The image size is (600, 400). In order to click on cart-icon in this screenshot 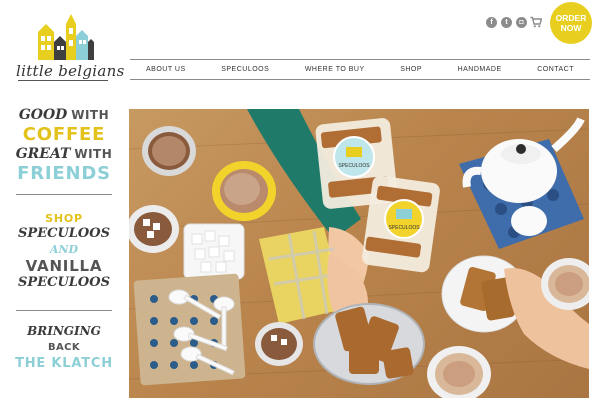, I will do `click(536, 22)`.